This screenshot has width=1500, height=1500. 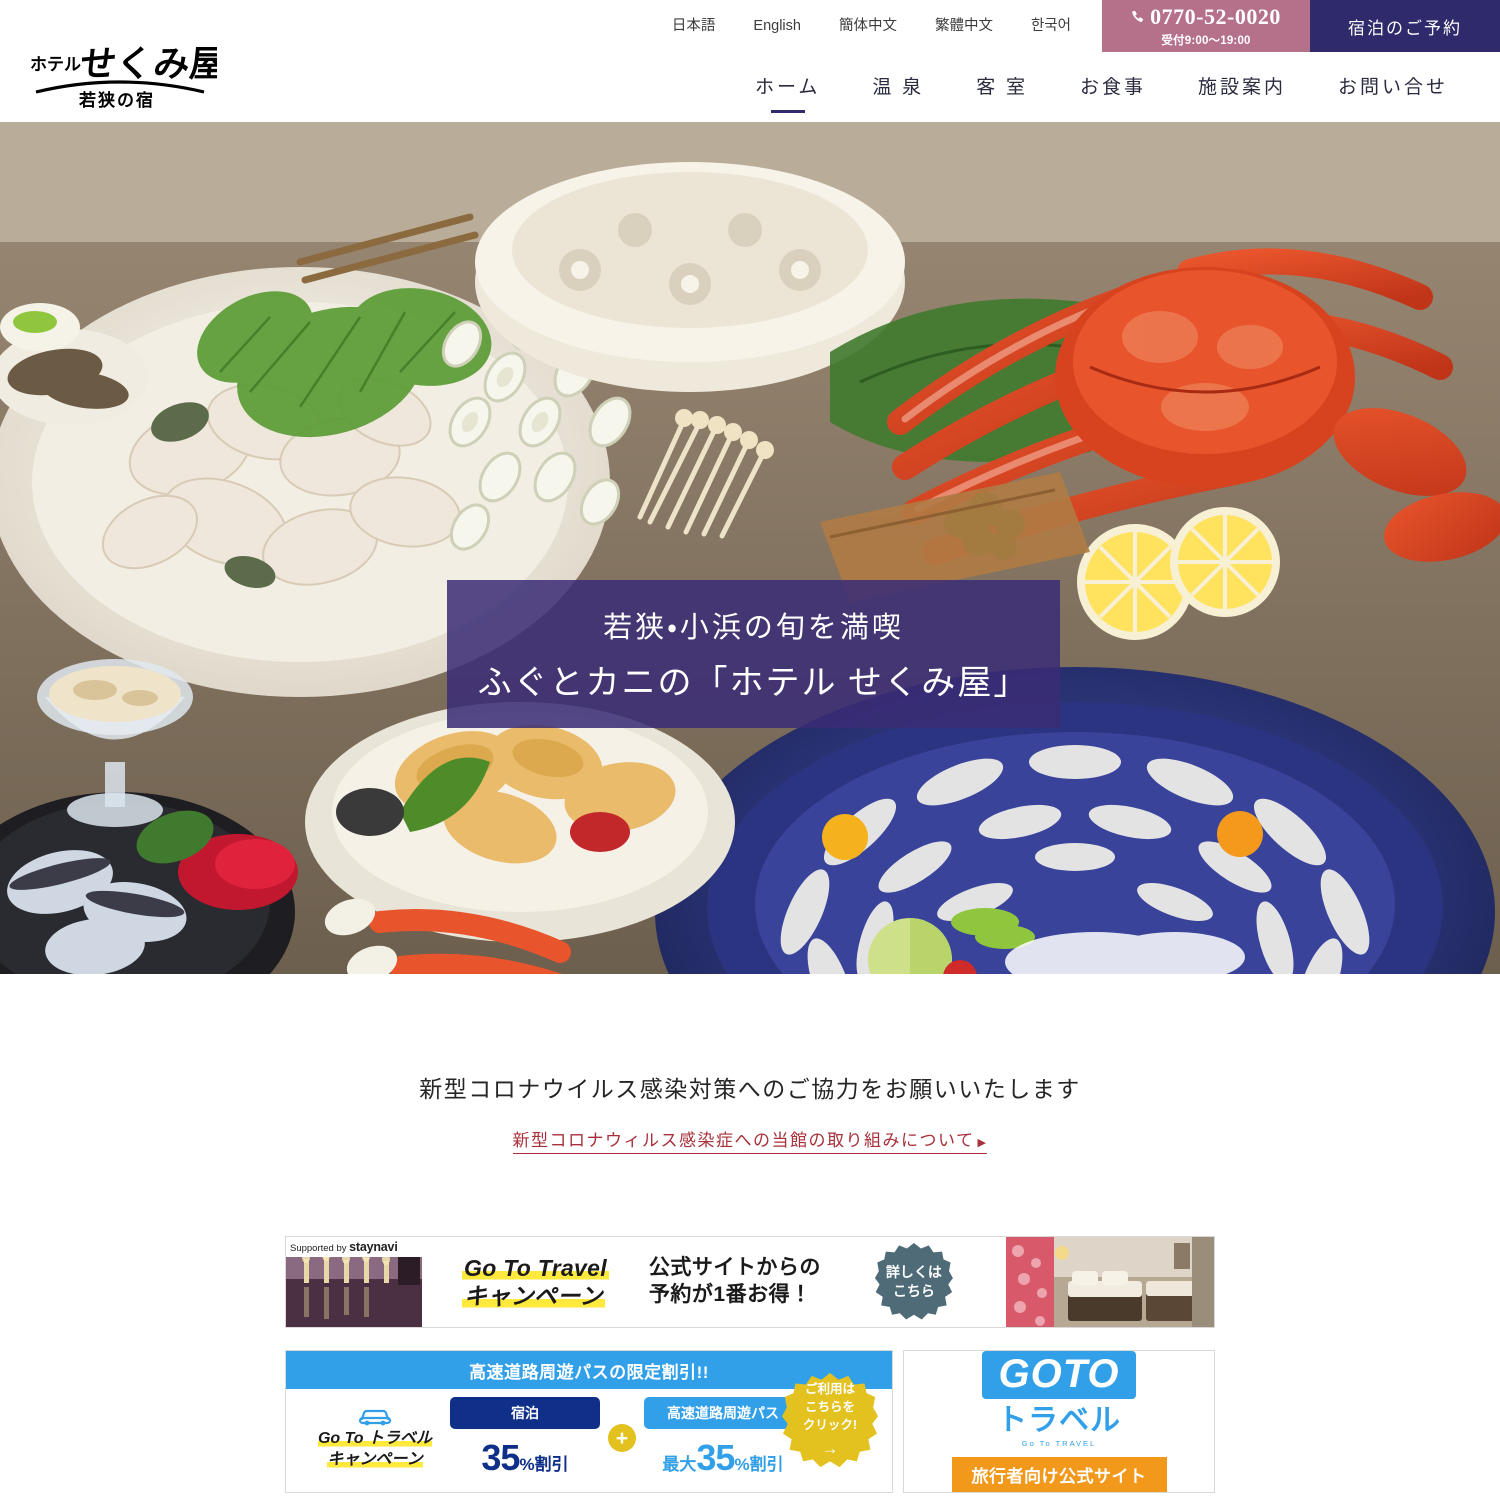 I want to click on highway-banner-heading: 高速道路周遊パスの限定割引!!, so click(x=589, y=1370).